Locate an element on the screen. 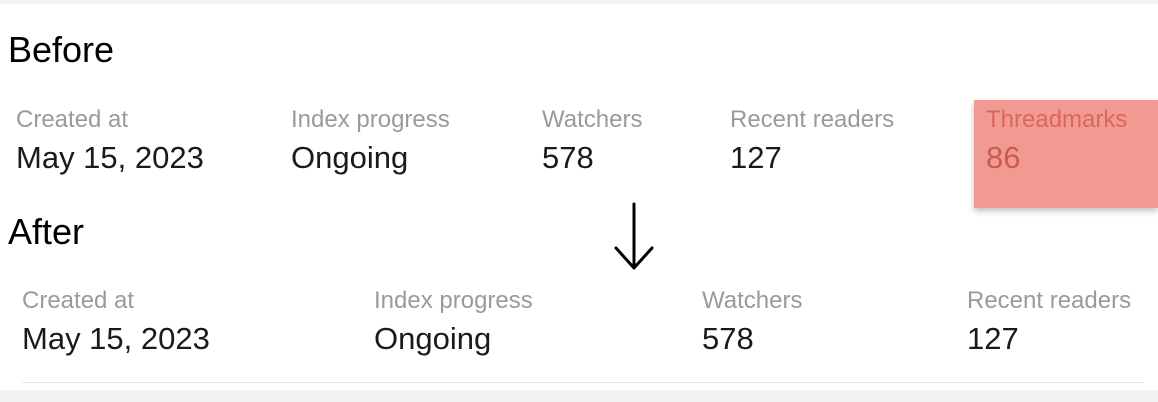  stat-value: 86 is located at coordinates (1003, 157).